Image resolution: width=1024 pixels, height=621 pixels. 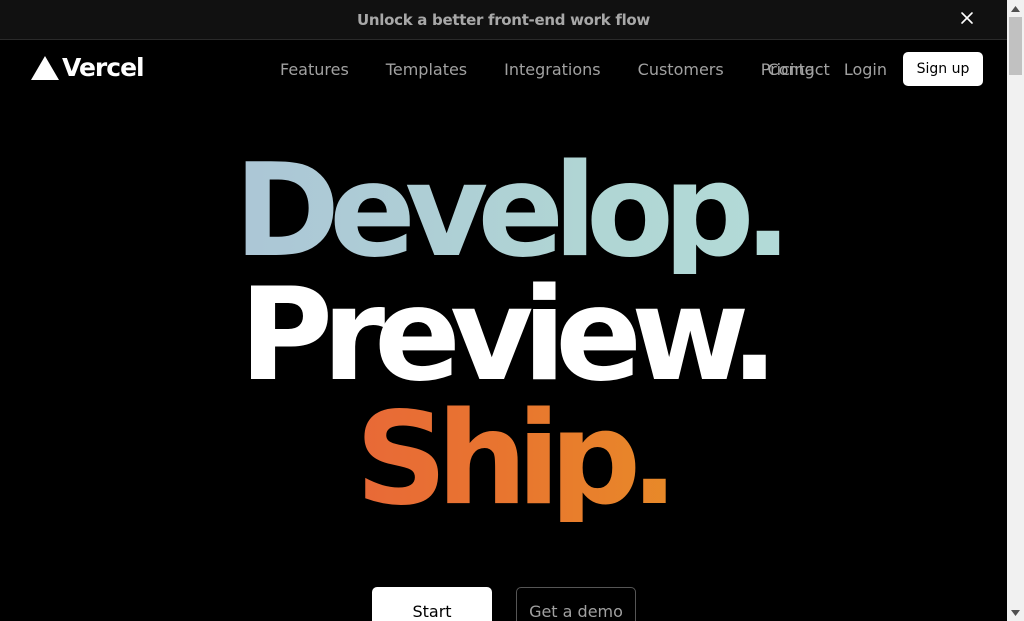 I want to click on hero-line-preview: Preview., so click(x=509, y=335).